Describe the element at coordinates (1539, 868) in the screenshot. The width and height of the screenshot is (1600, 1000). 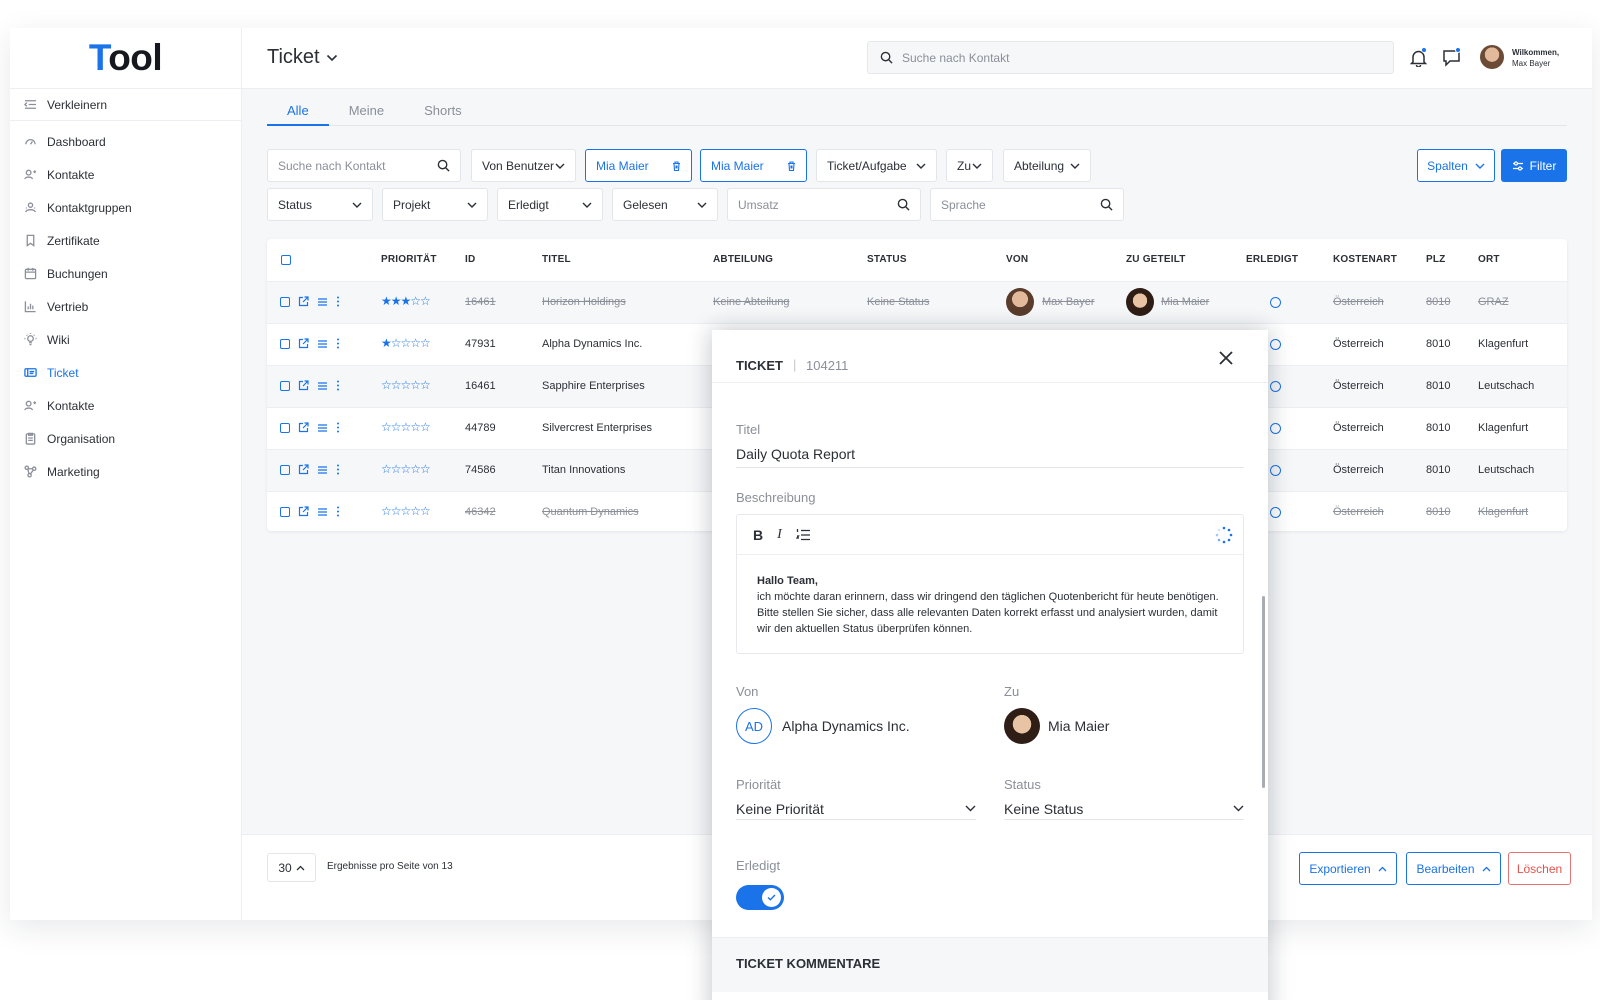
I see `delete-button: Löschen` at that location.